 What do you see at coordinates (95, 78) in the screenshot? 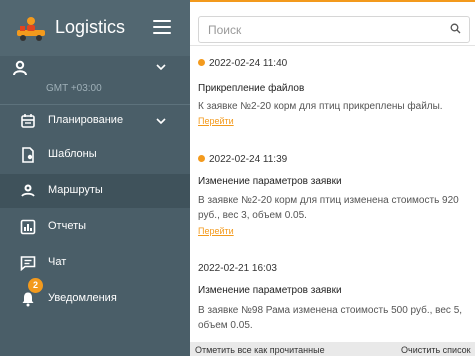
I see `user-profile: GMT +03:00` at bounding box center [95, 78].